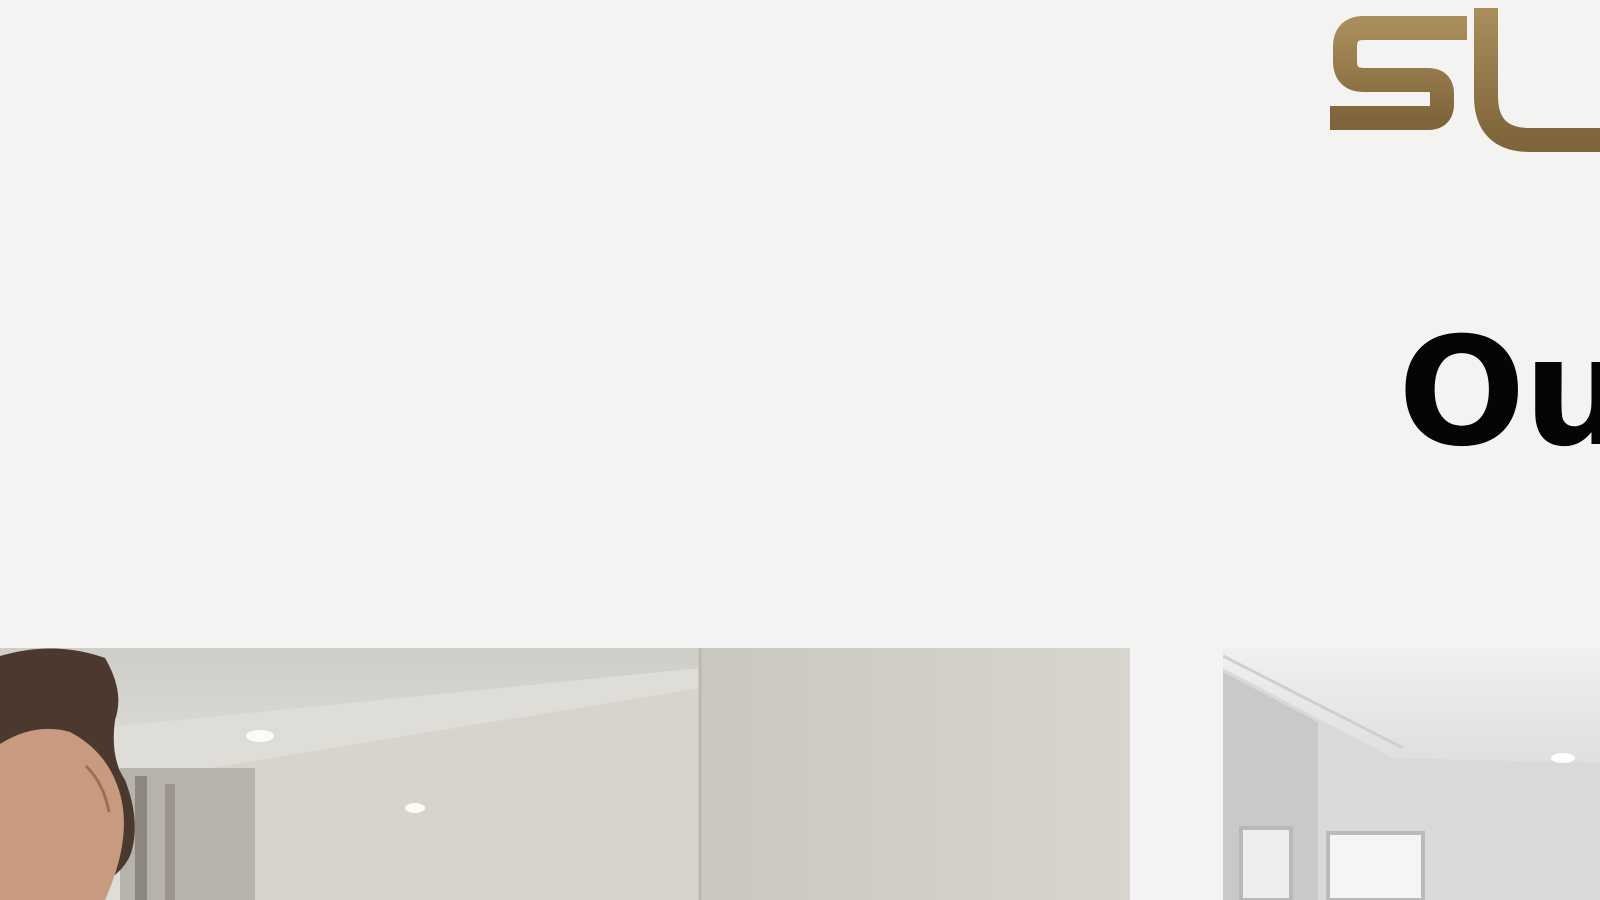 The width and height of the screenshot is (1600, 900). What do you see at coordinates (1411, 774) in the screenshot?
I see `bright-interior-room-photo` at bounding box center [1411, 774].